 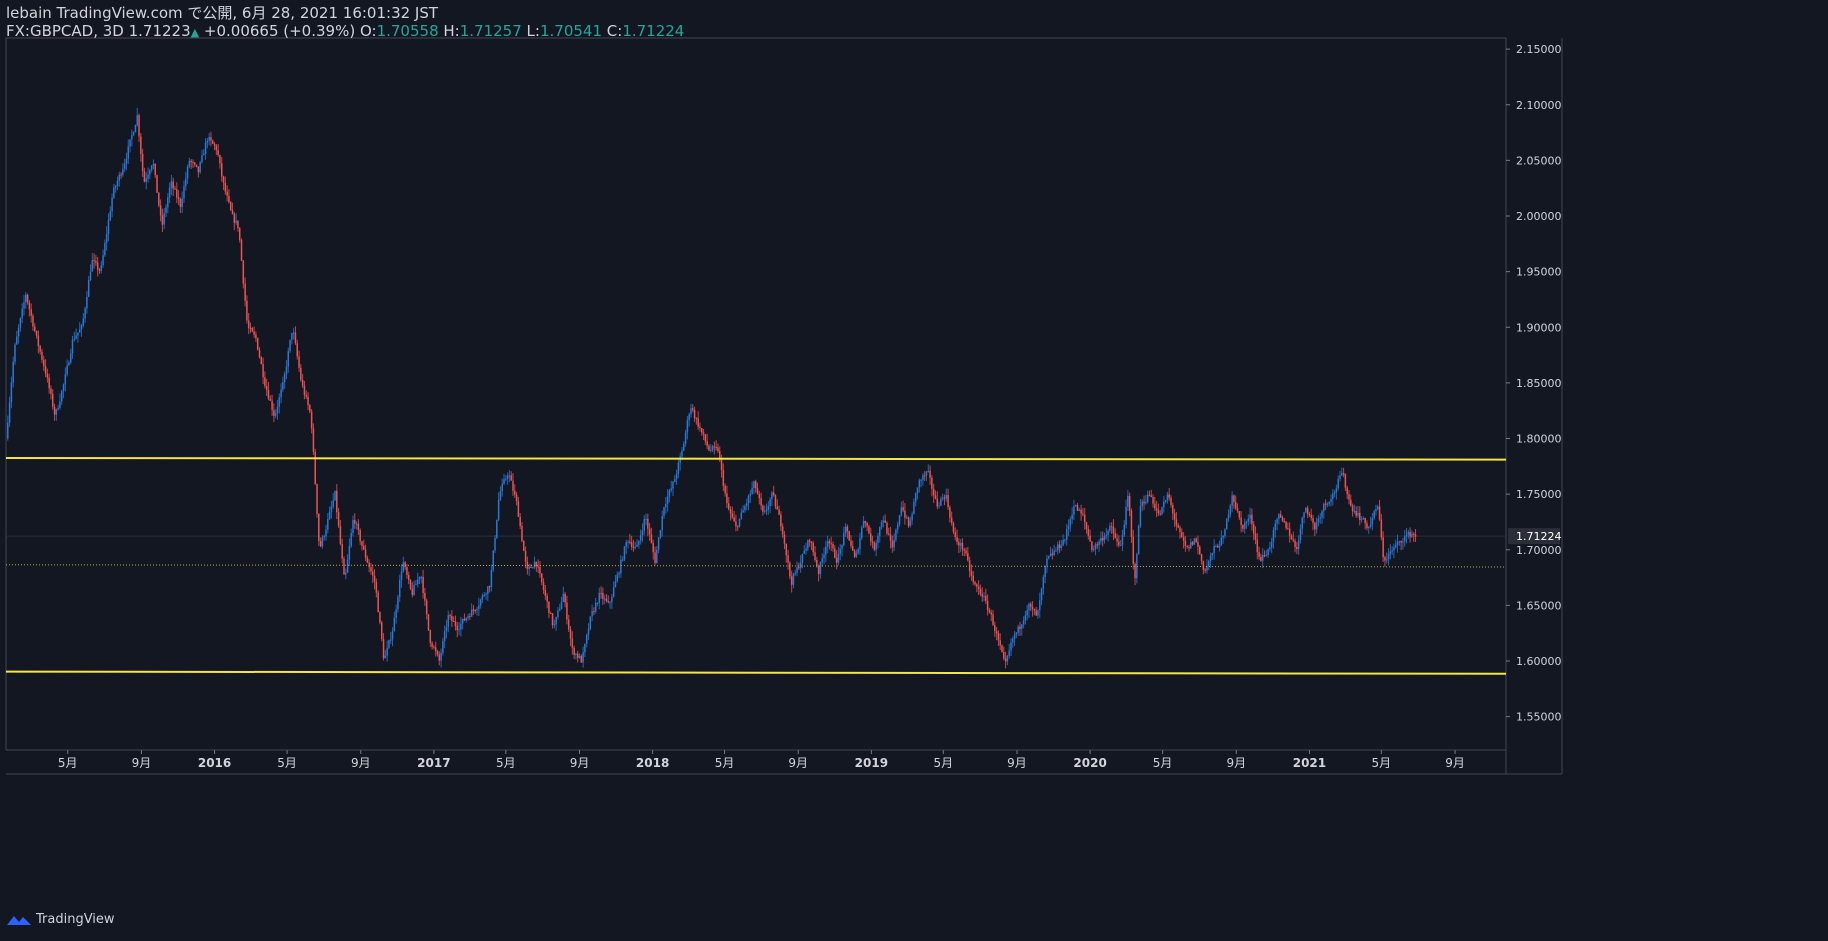 What do you see at coordinates (60, 919) in the screenshot?
I see `tradingview-brand: TradingView` at bounding box center [60, 919].